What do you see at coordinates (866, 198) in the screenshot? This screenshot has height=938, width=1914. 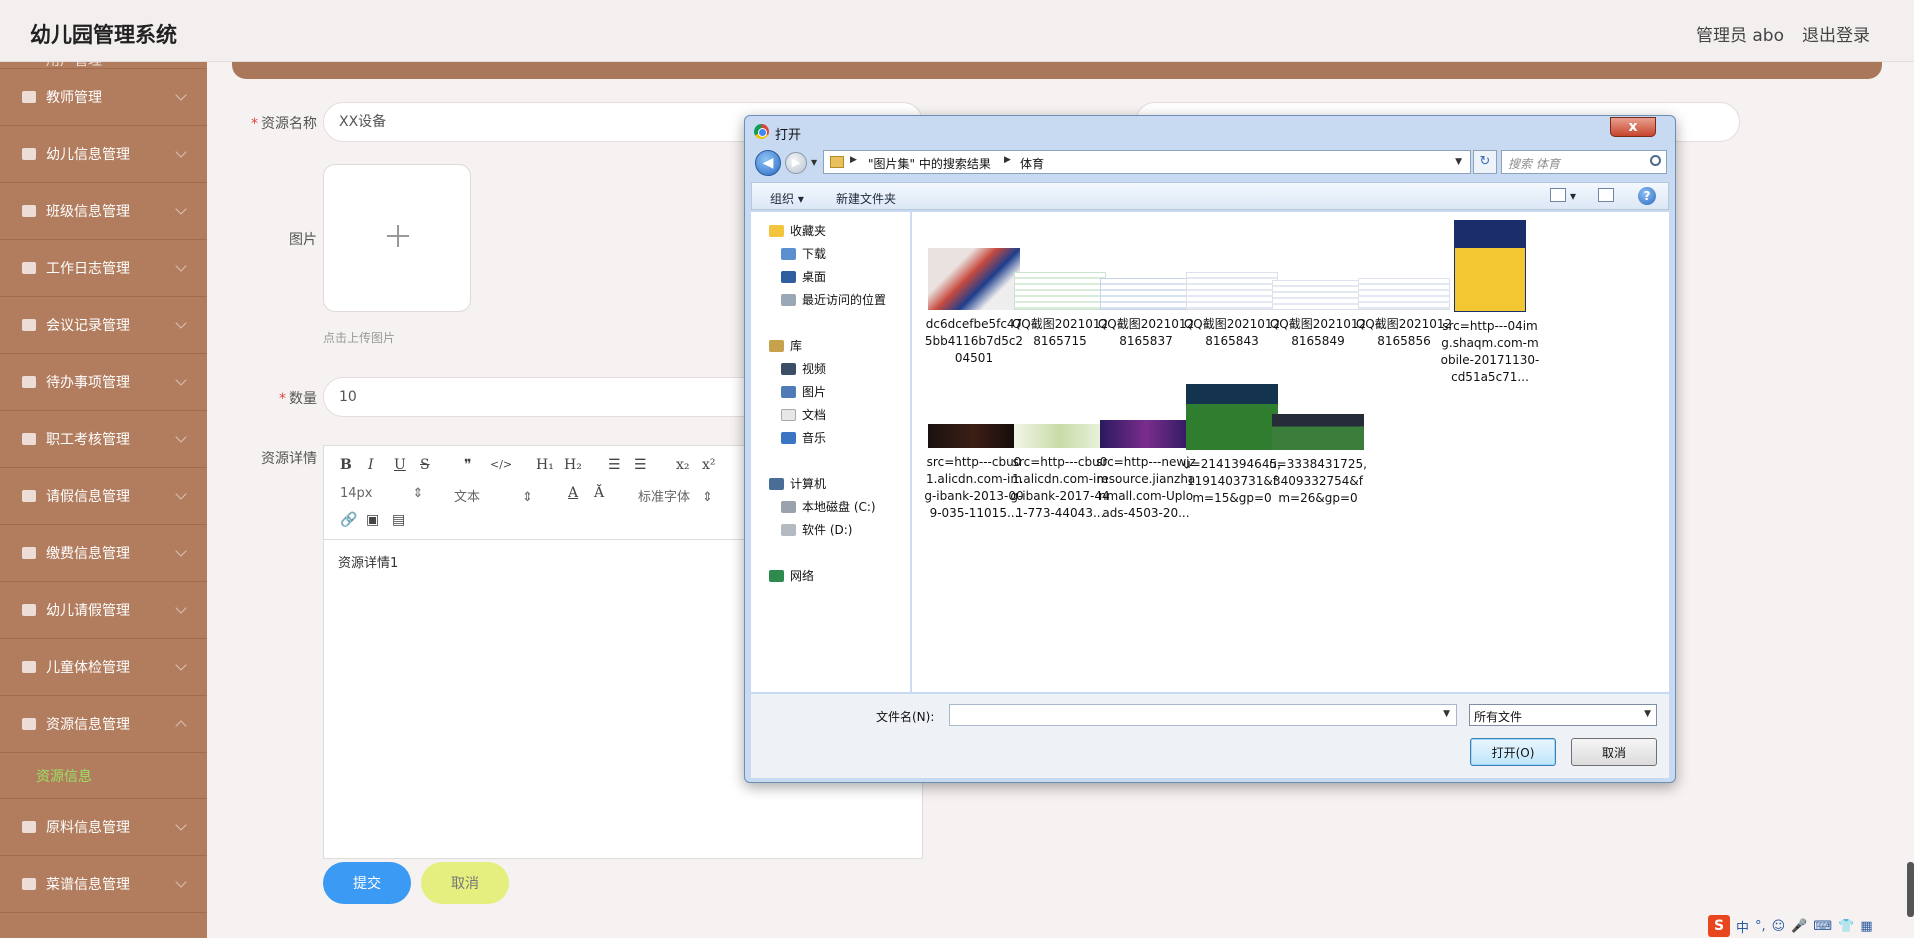 I see `new-folder-button: 新建文件夹` at bounding box center [866, 198].